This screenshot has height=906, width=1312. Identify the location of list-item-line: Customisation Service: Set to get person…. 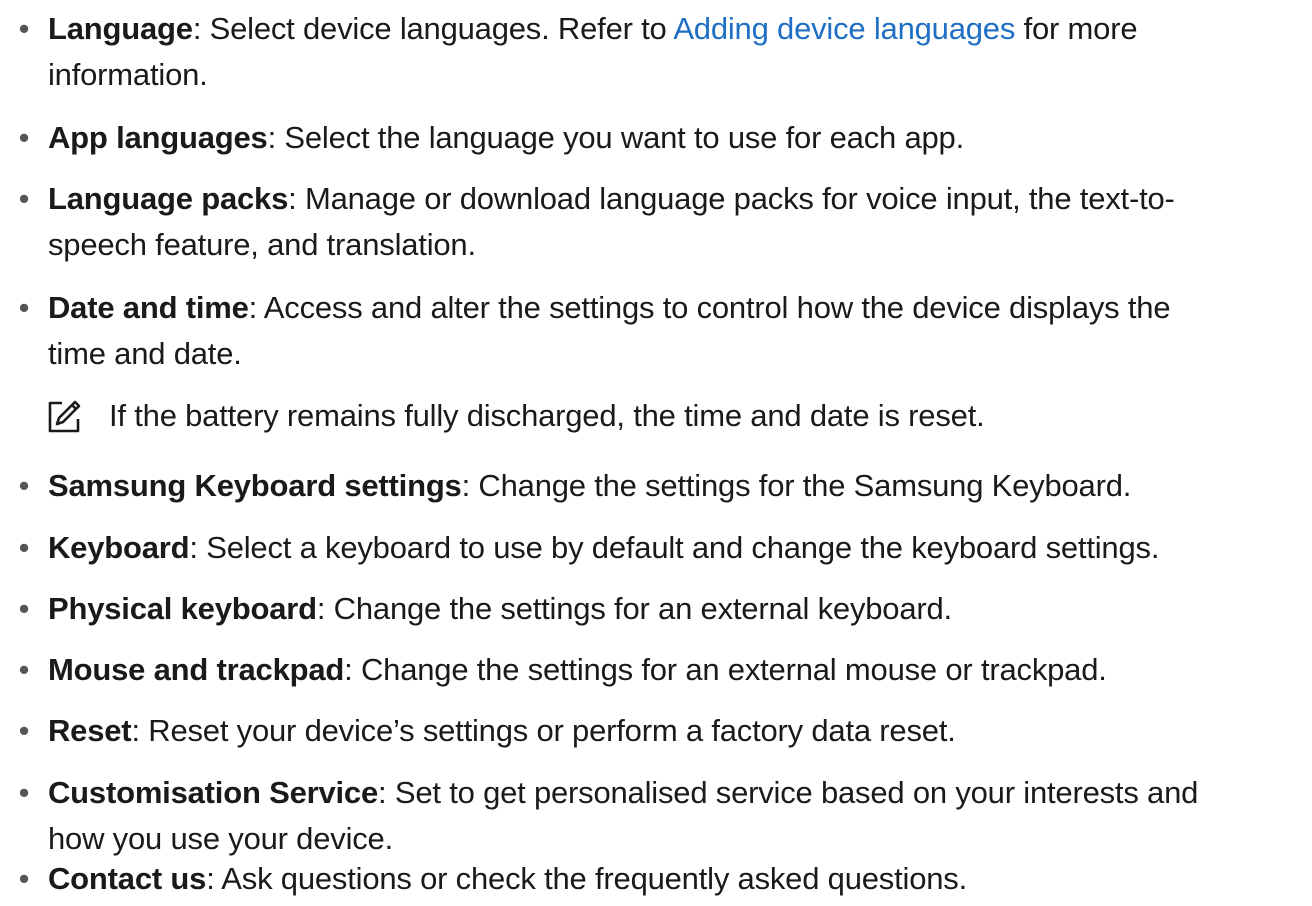
(623, 793).